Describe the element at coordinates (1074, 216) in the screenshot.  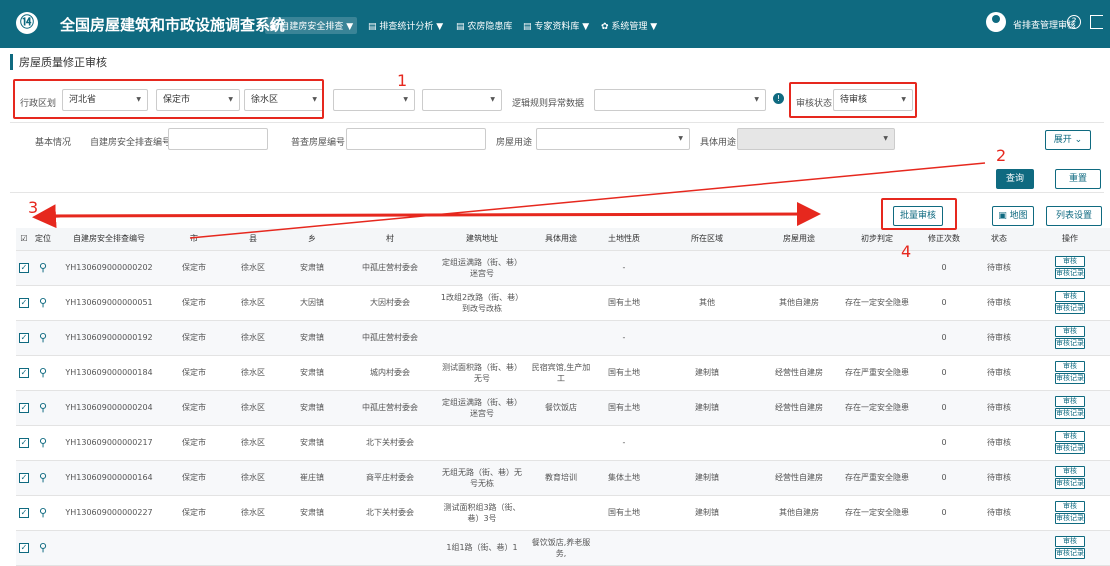
I see `column-settings-button: 列表设置` at that location.